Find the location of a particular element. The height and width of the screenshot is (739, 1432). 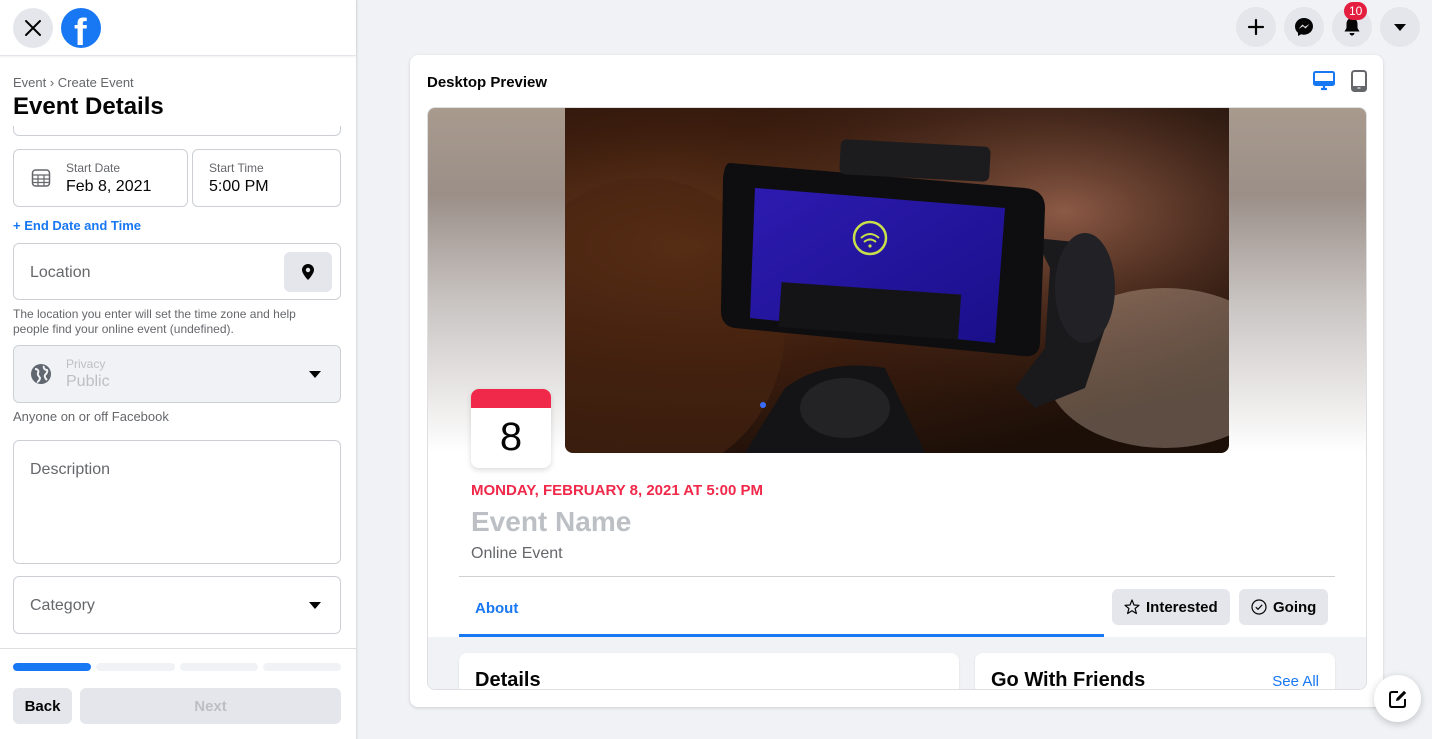

event-type: Online Event is located at coordinates (517, 553).